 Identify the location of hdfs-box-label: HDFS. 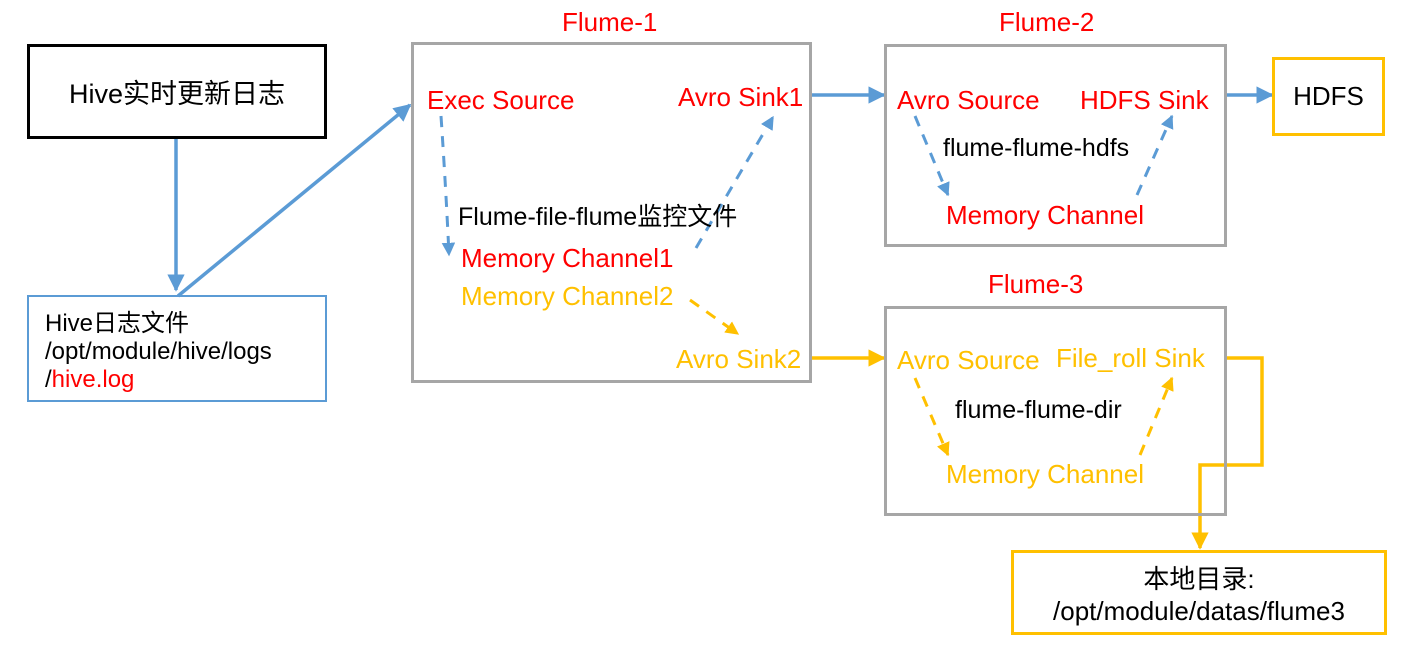
(1328, 96).